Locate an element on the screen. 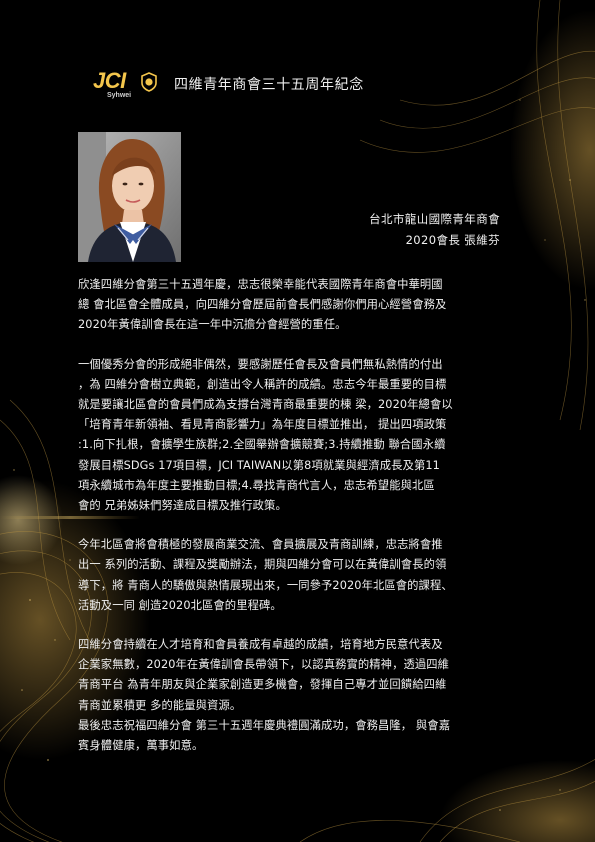 This screenshot has height=842, width=595. signature-organization: 台北市龍山國際青年商會 is located at coordinates (434, 219).